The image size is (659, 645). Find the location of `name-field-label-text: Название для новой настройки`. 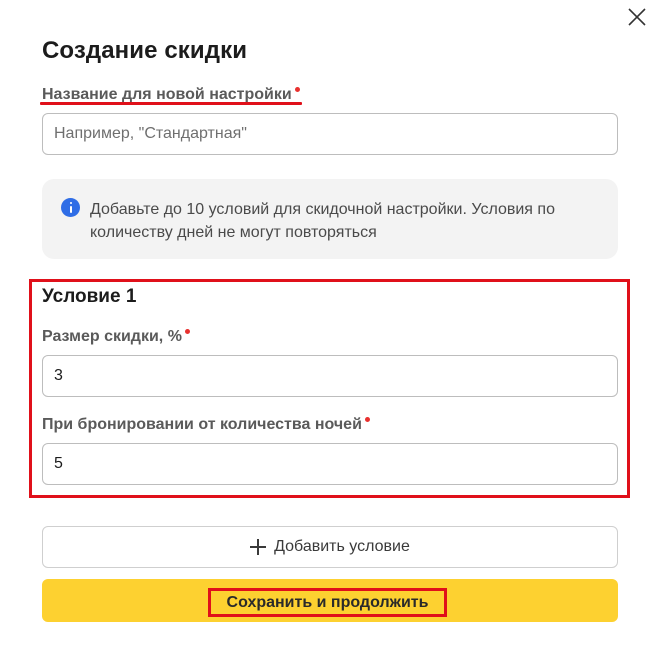

name-field-label-text: Название для новой настройки is located at coordinates (167, 94).